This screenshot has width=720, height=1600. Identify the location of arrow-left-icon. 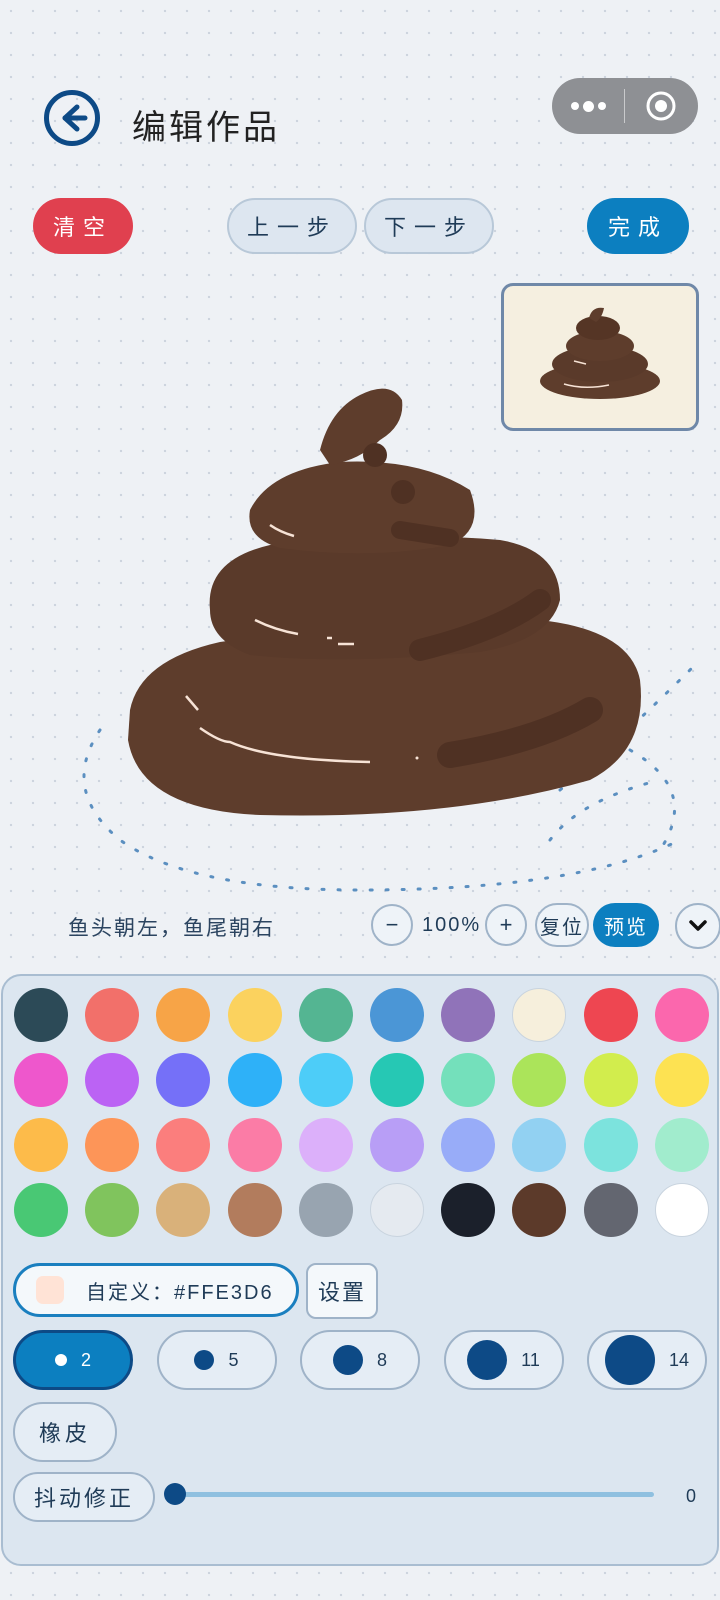
(75, 118).